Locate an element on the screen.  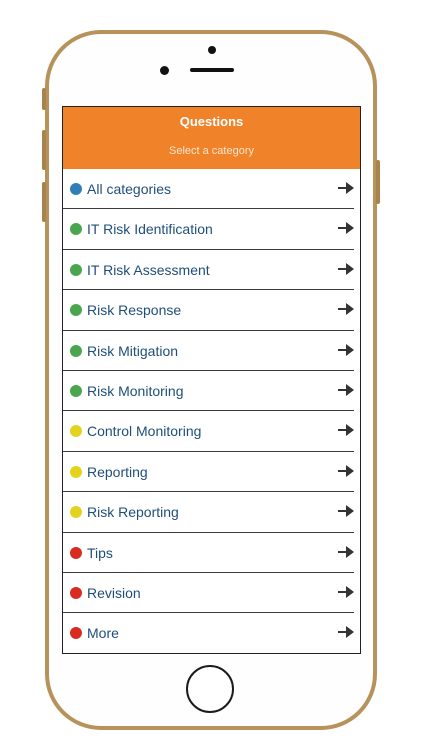
category-row: IT Risk Identification is located at coordinates (208, 229).